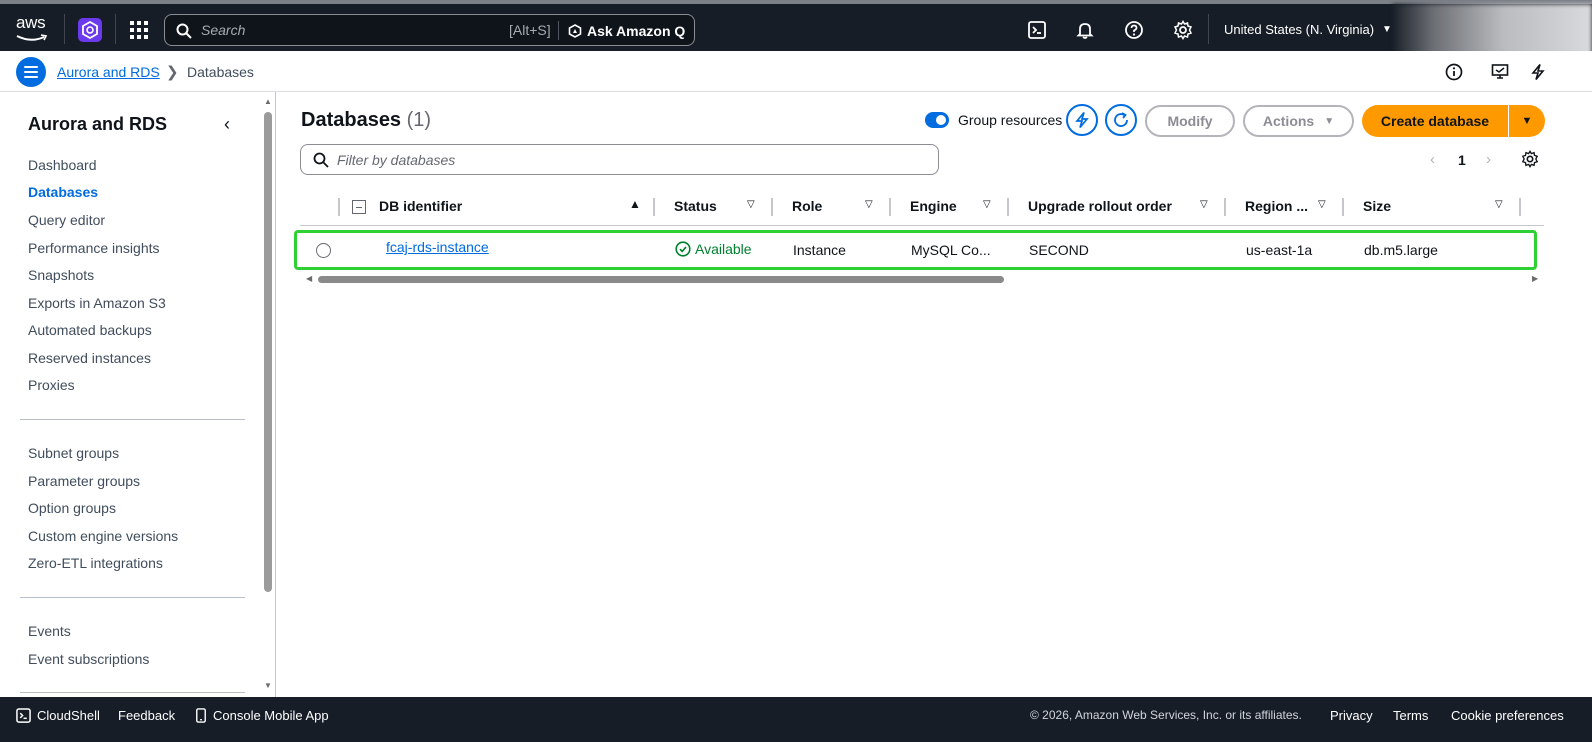 The image size is (1592, 742). Describe the element at coordinates (1410, 715) in the screenshot. I see `footer-terms-link: Terms` at that location.